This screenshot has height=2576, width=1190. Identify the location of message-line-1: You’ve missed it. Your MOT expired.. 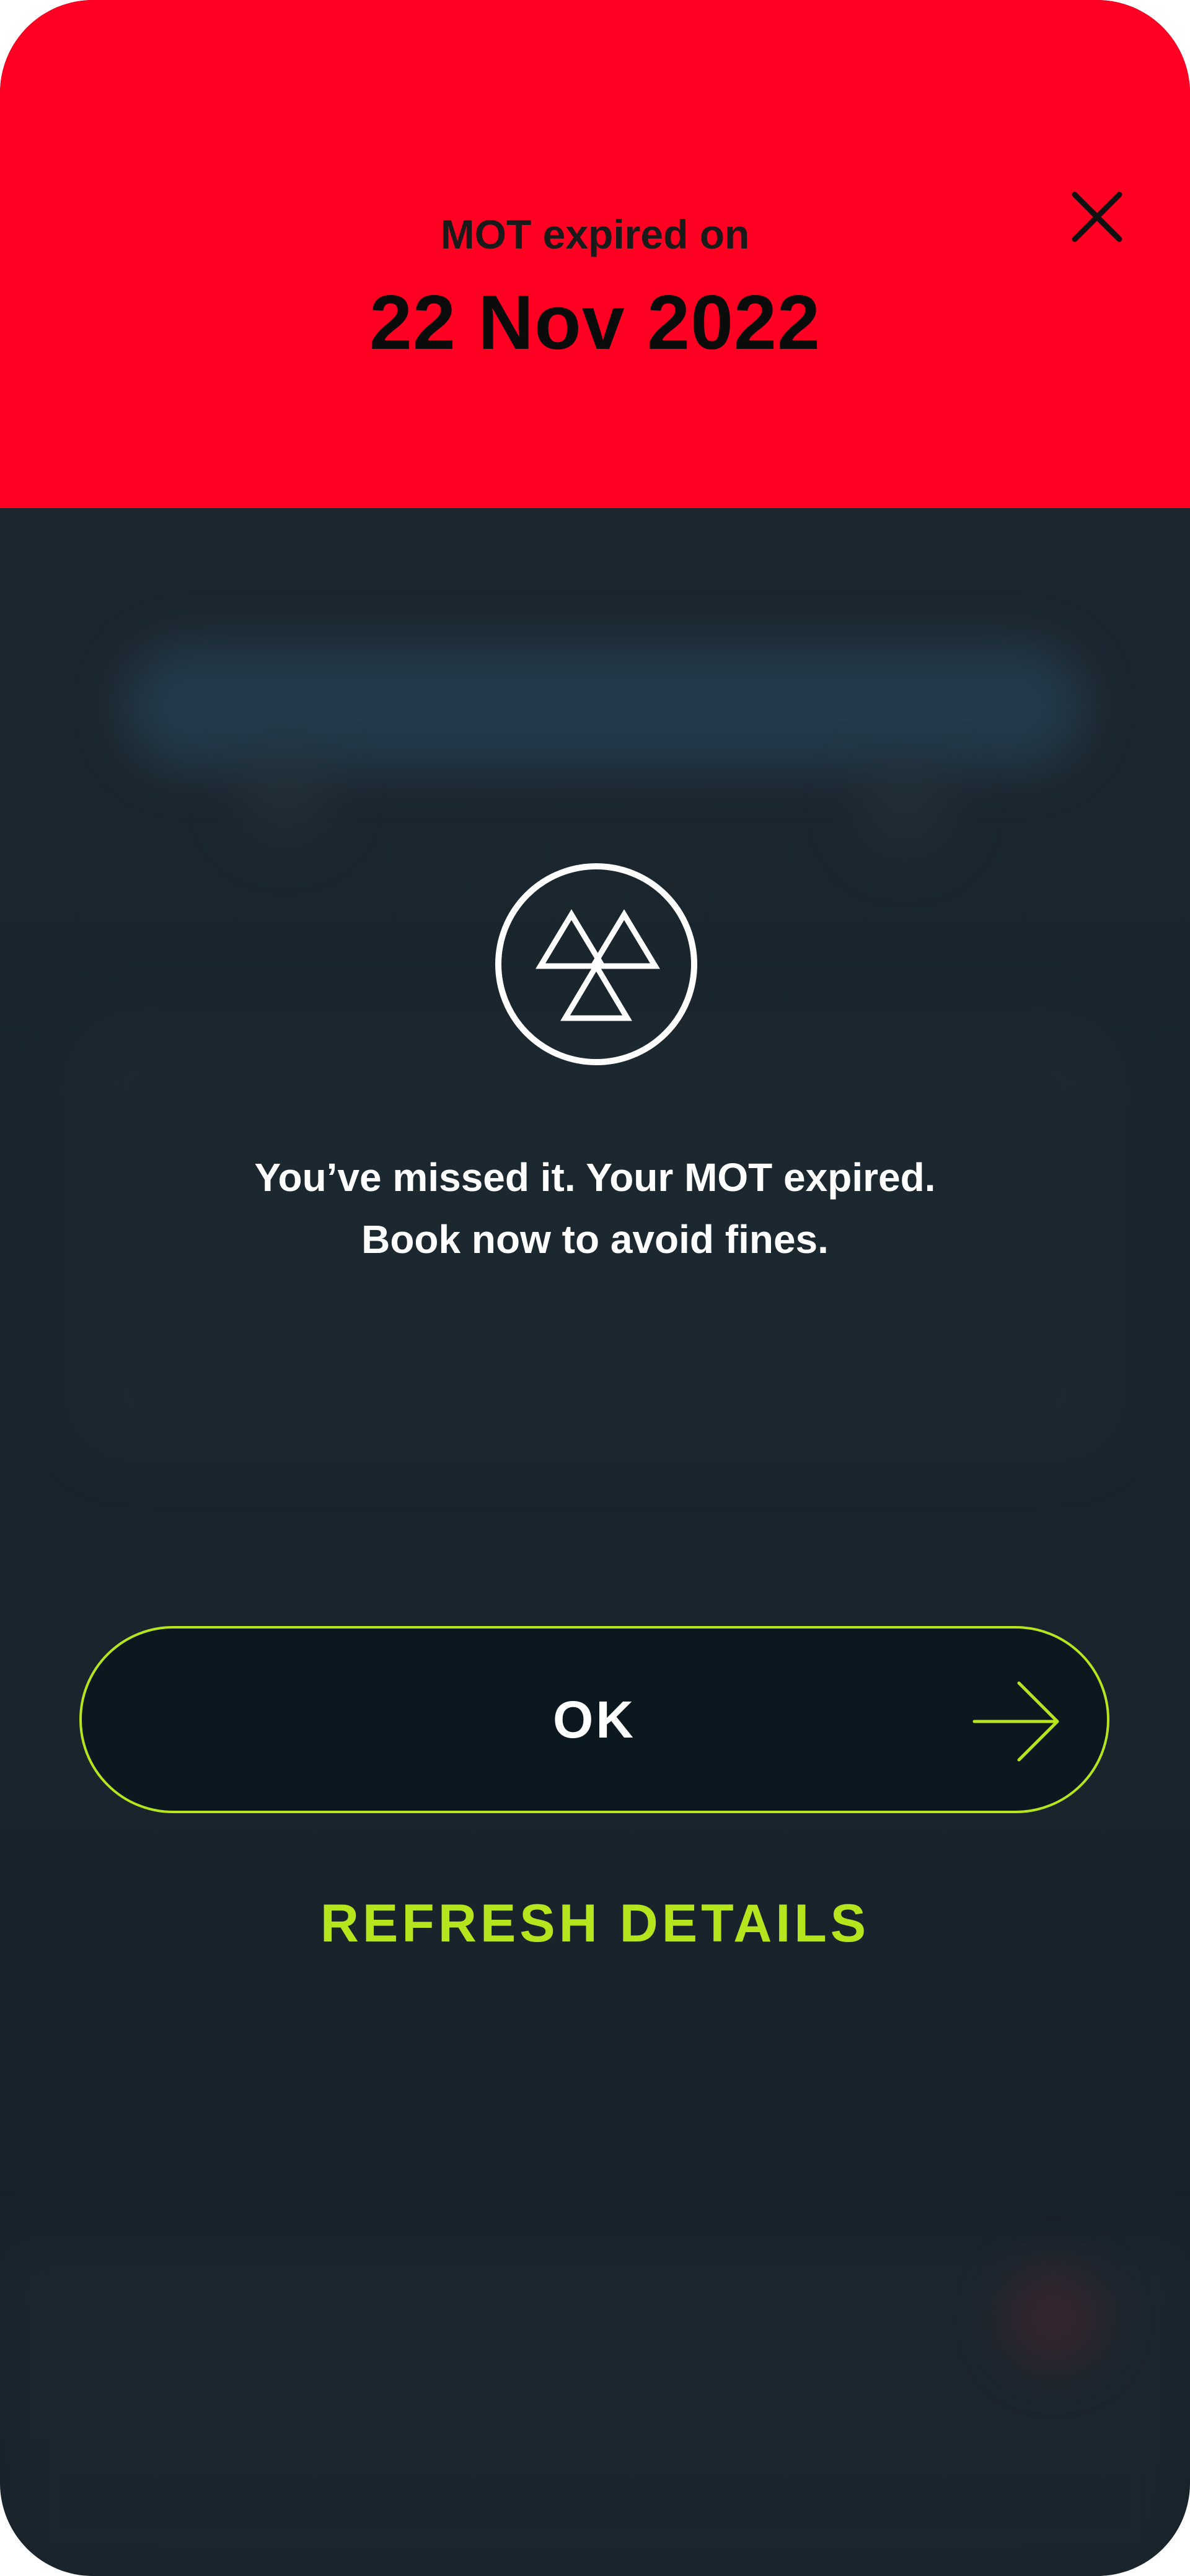
(595, 1177).